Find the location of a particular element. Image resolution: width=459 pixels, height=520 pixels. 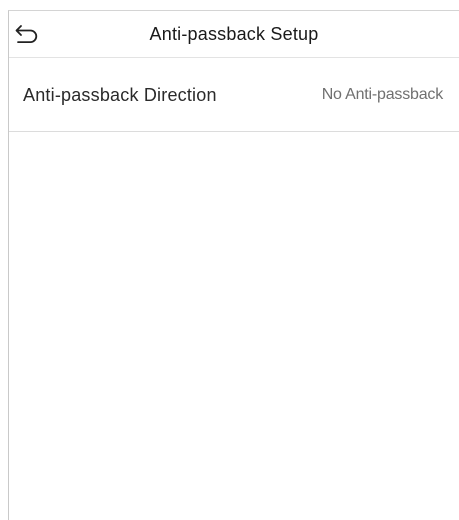

setting-label: Anti-passback Direction is located at coordinates (120, 95).